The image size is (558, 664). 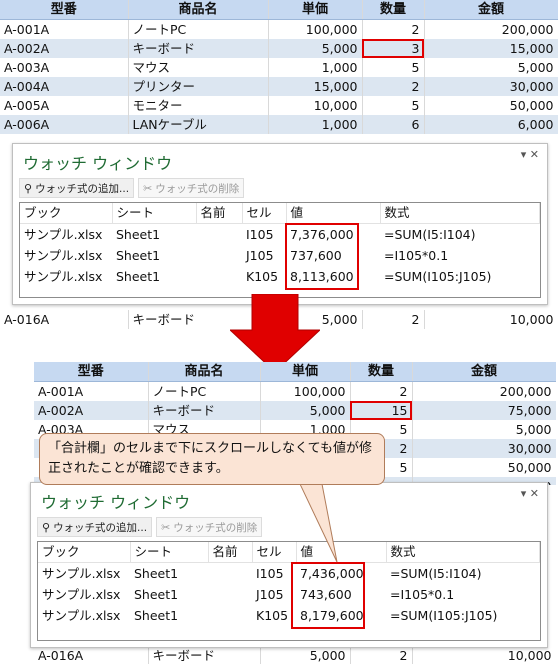 I want to click on table-row: A-005A モニター 10,000 5 50,000, so click(x=279, y=105).